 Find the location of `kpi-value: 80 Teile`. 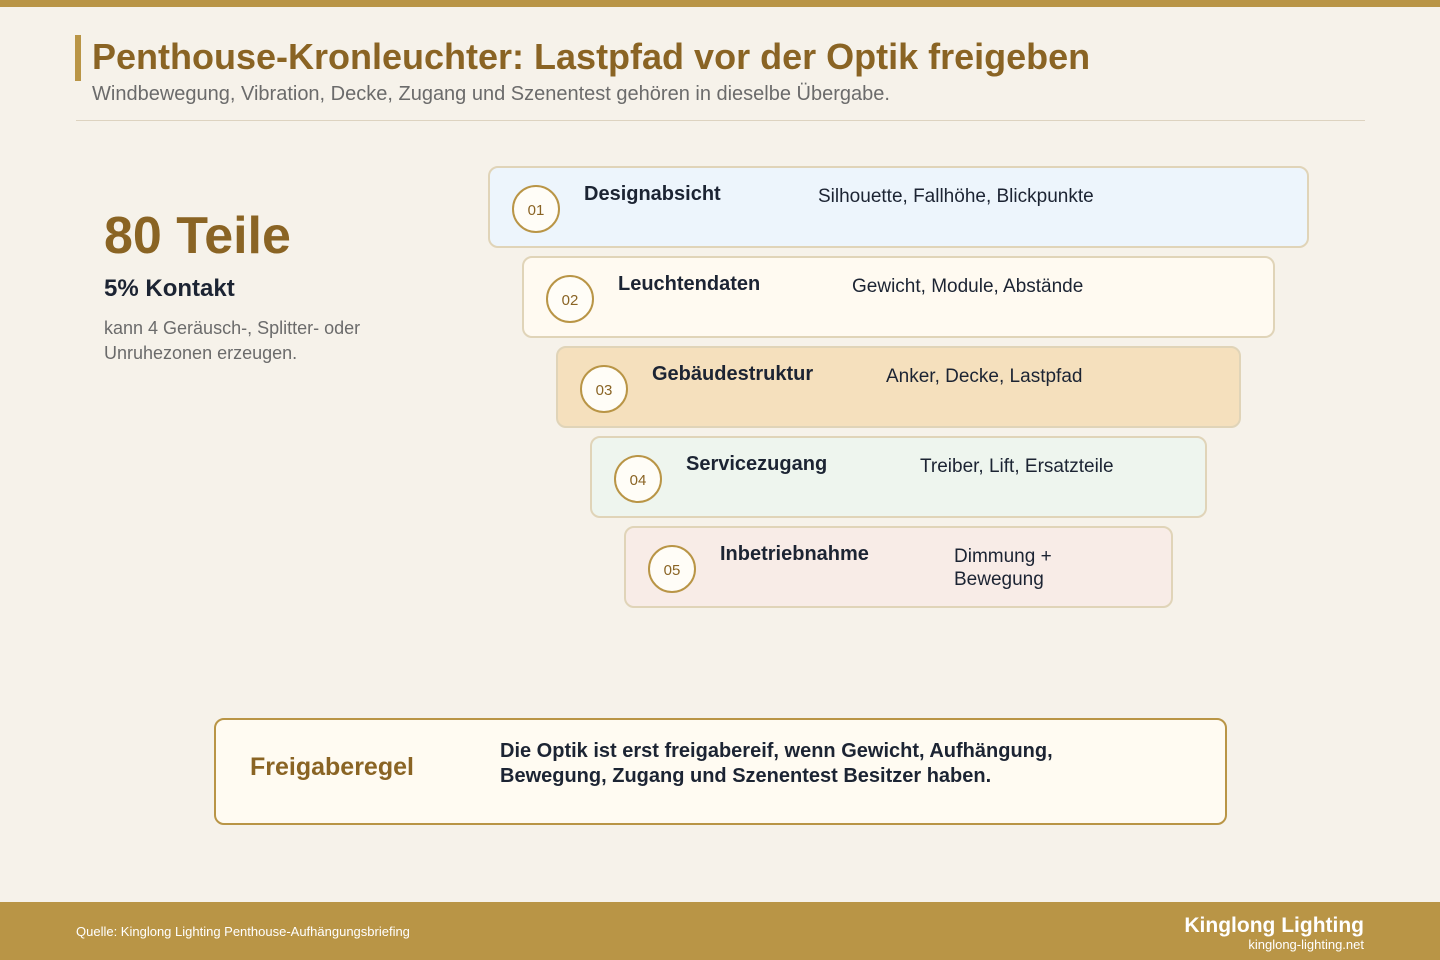

kpi-value: 80 Teile is located at coordinates (197, 236).